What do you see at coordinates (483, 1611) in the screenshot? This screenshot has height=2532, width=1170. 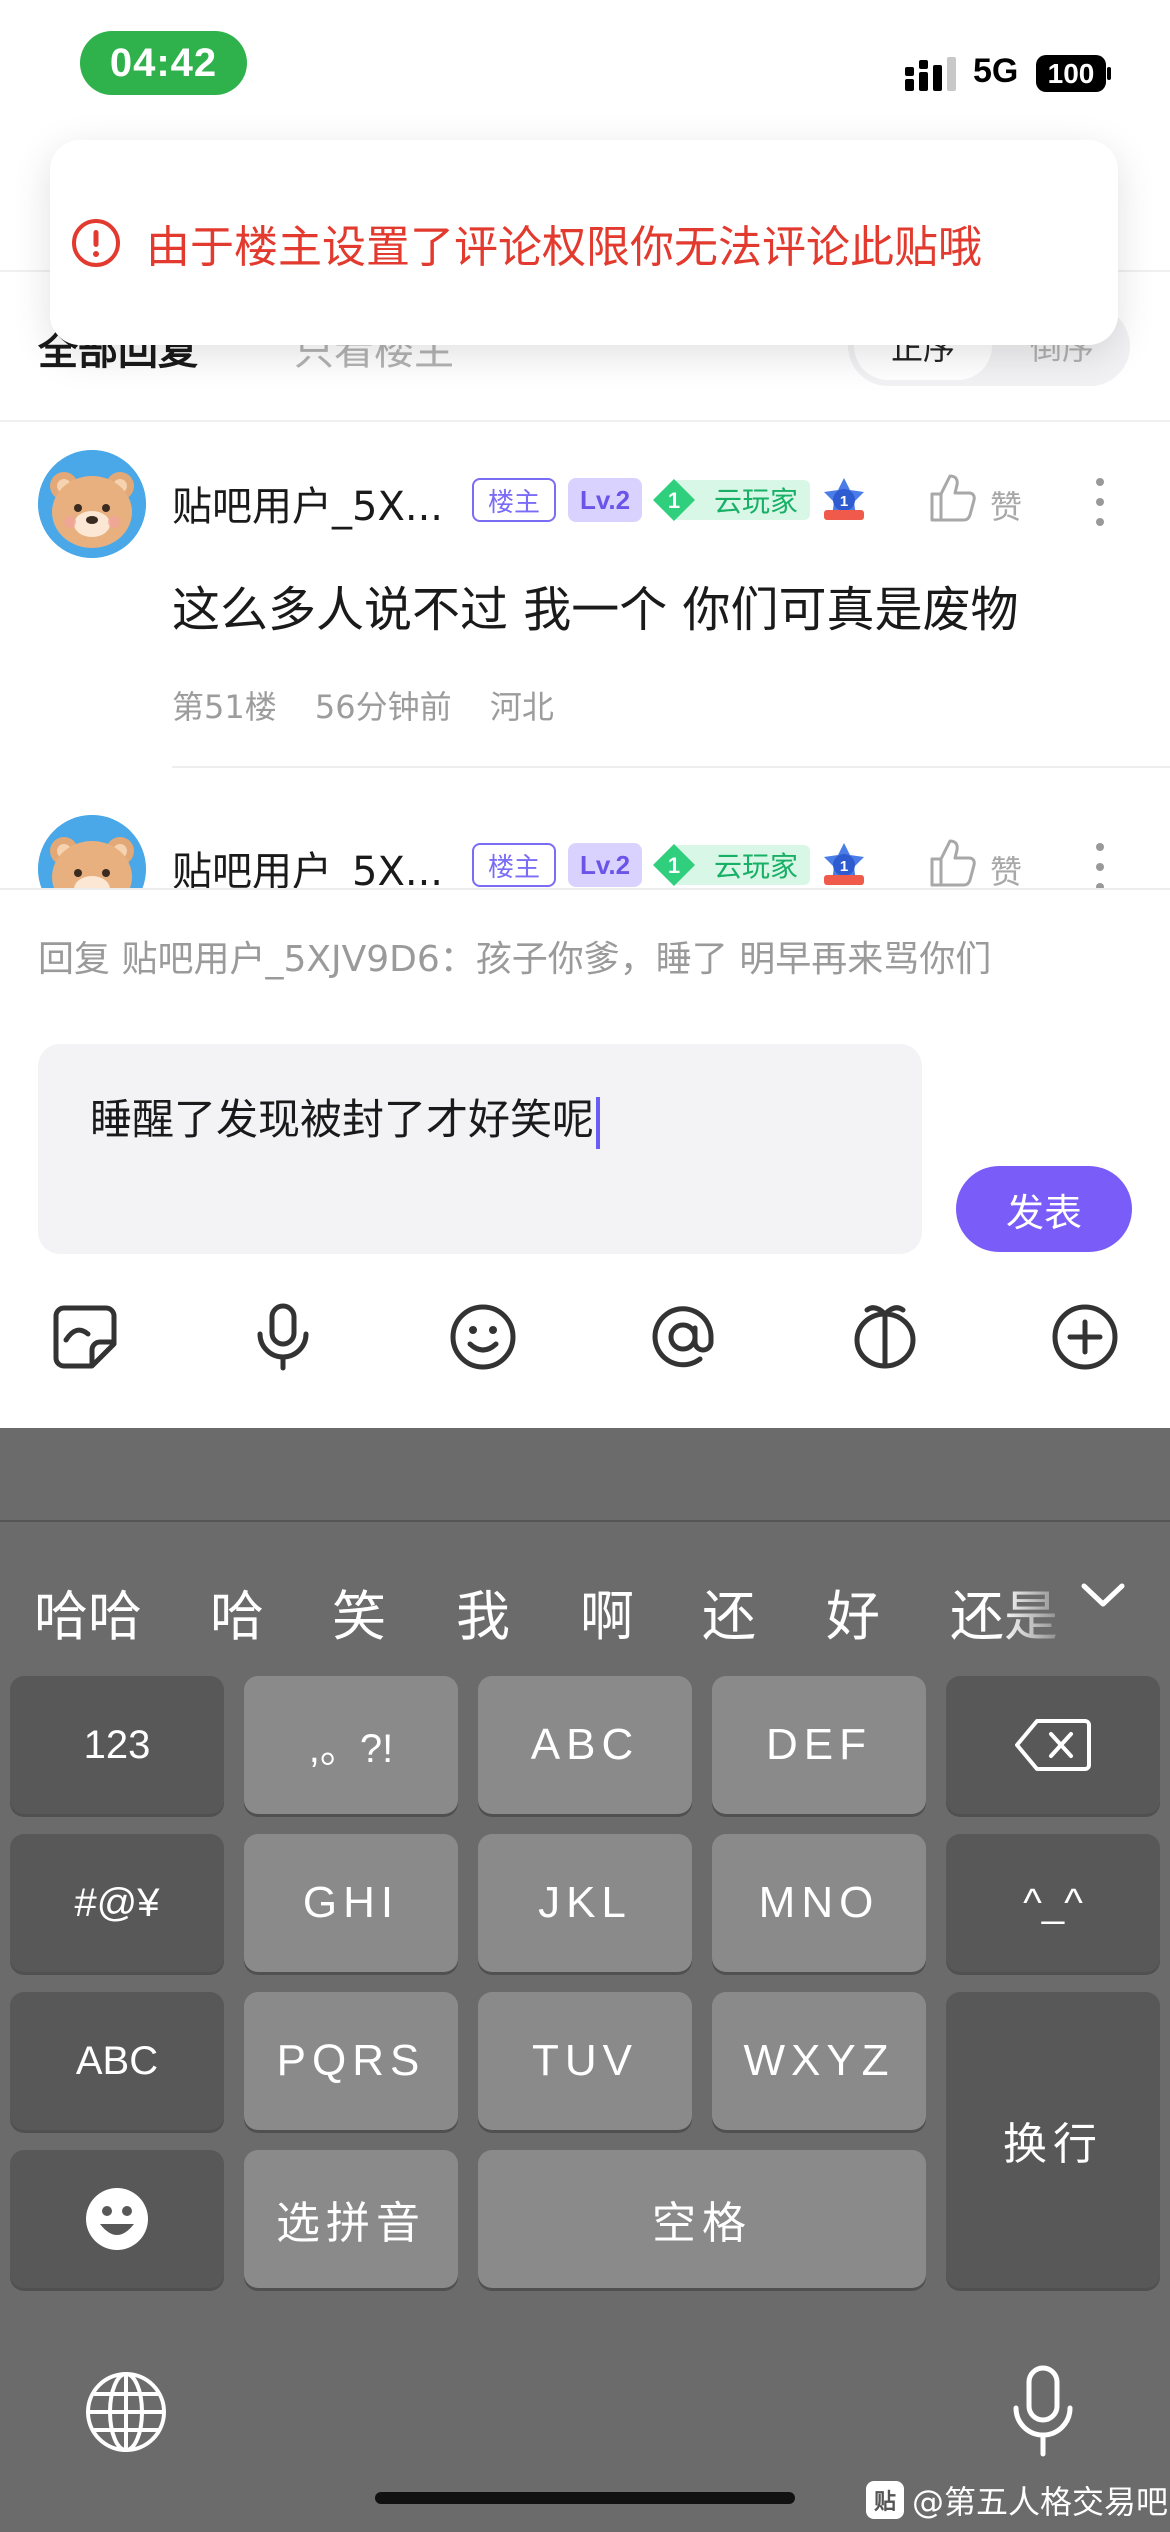 I see `candidate-word: 我` at bounding box center [483, 1611].